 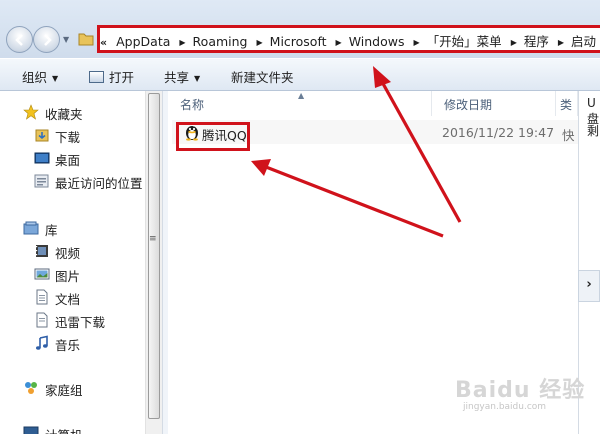 What do you see at coordinates (583, 40) in the screenshot?
I see `breadcrumb-startup: 启动` at bounding box center [583, 40].